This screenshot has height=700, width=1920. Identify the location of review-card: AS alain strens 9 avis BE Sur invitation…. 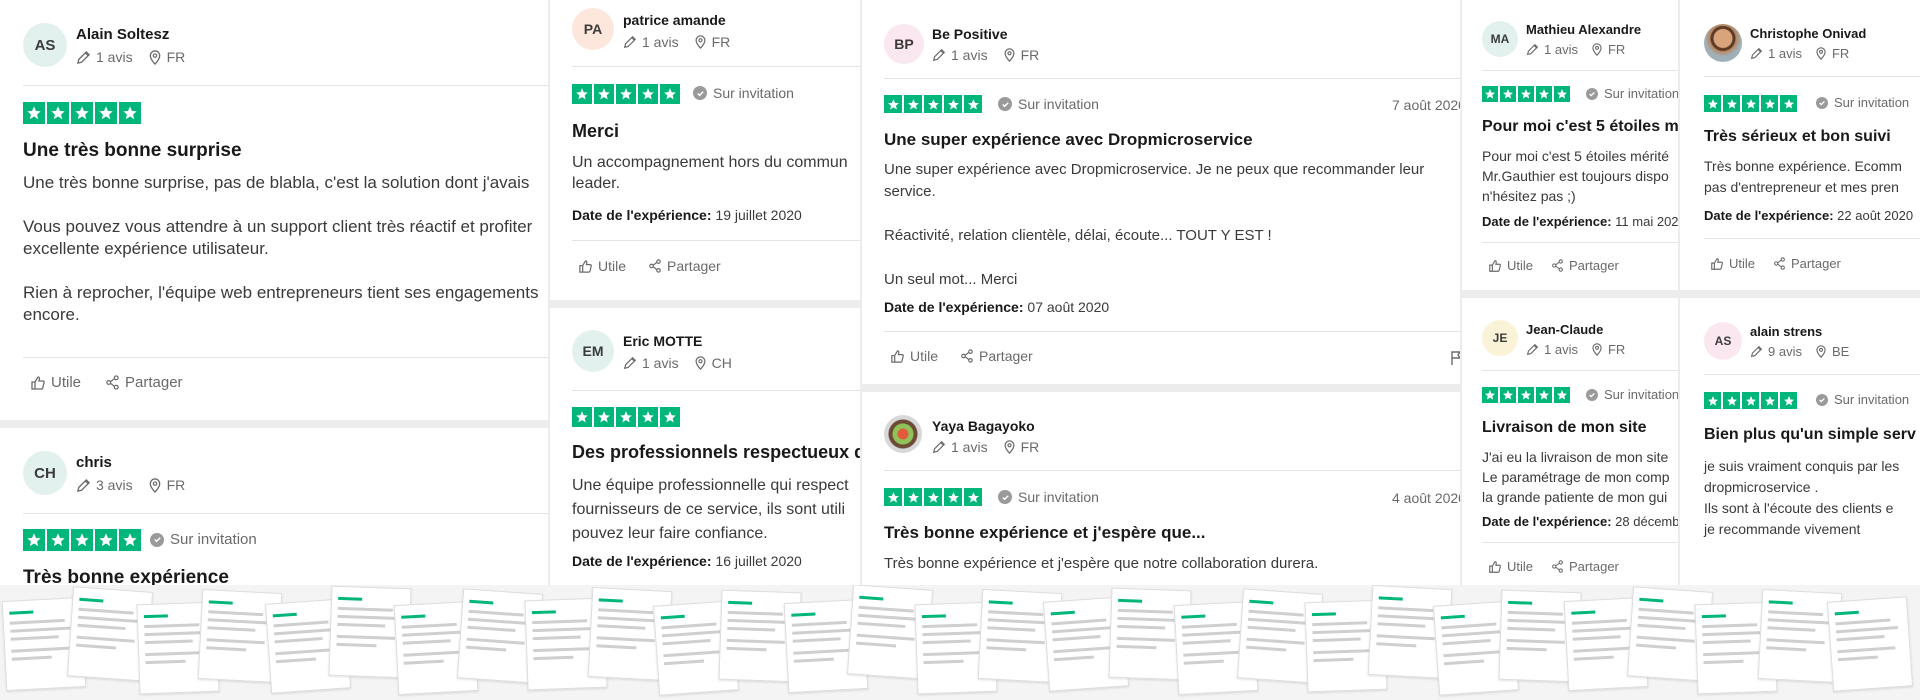
(1800, 443).